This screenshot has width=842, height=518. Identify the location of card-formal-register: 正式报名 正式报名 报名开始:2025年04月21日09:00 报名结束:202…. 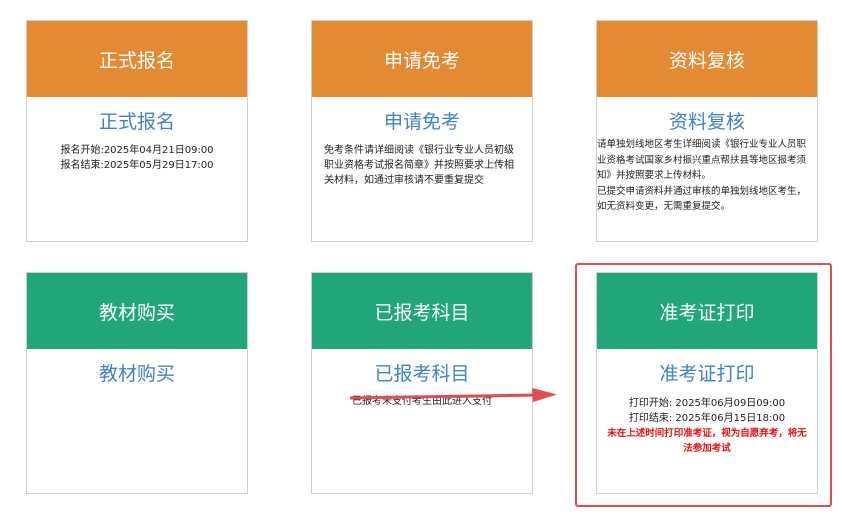
(137, 131).